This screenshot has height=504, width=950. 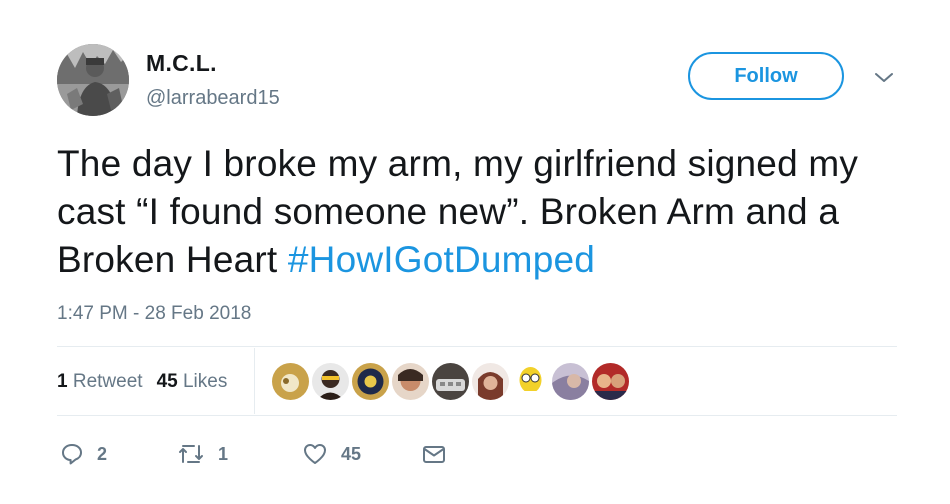 What do you see at coordinates (154, 314) in the screenshot?
I see `tweet-timestamp: 1:47 PM - 28 Feb 2018` at bounding box center [154, 314].